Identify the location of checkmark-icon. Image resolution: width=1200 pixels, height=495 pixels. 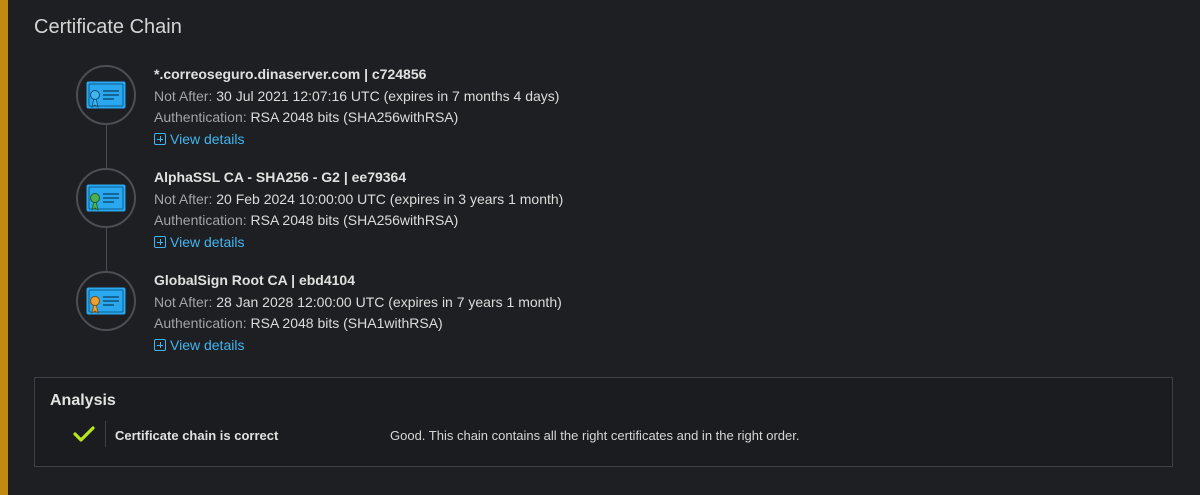
(84, 434).